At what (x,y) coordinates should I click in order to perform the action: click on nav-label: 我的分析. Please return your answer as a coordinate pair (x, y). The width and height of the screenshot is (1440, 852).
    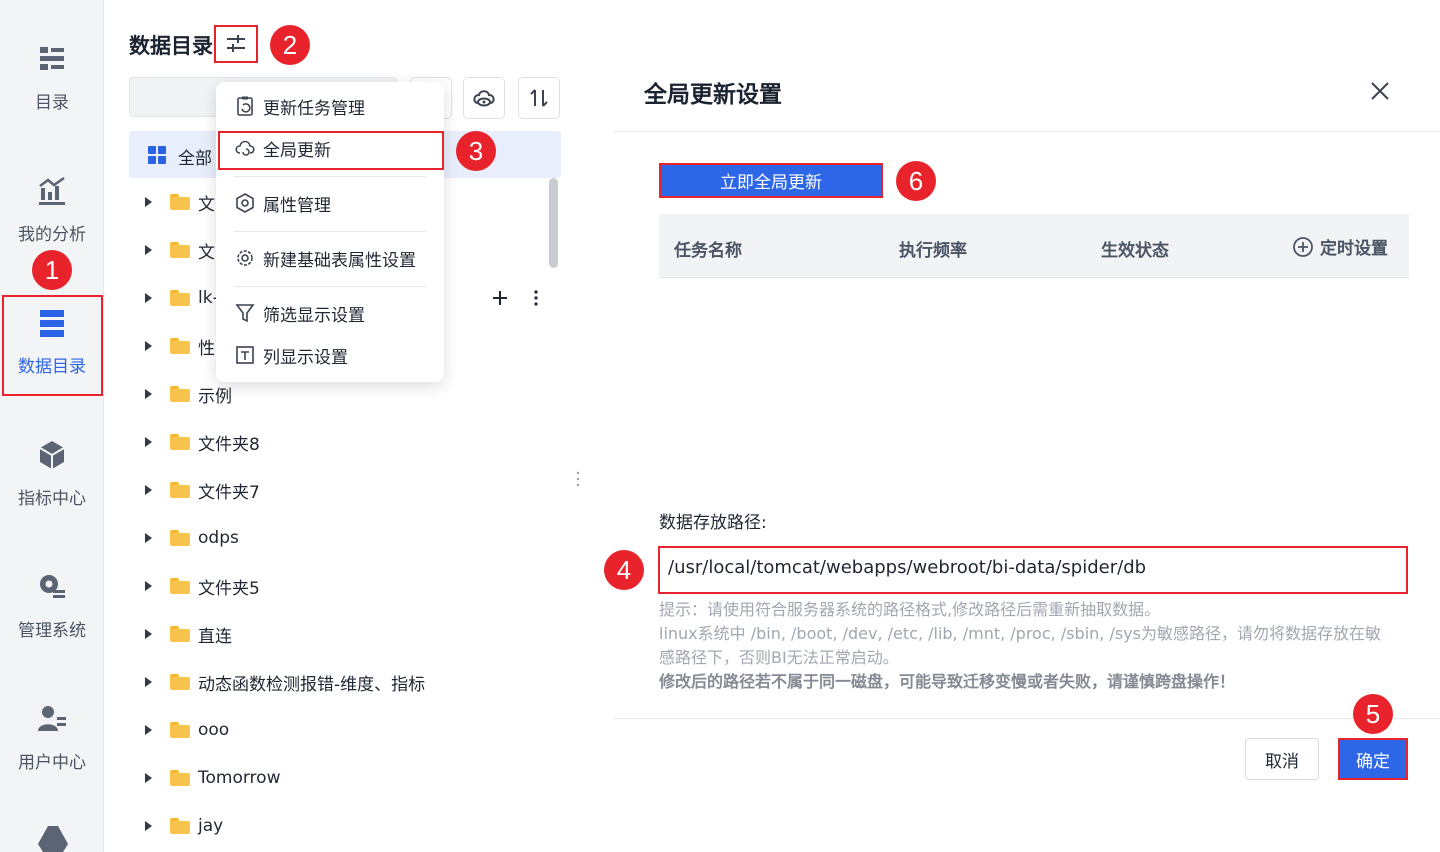
    Looking at the image, I should click on (52, 235).